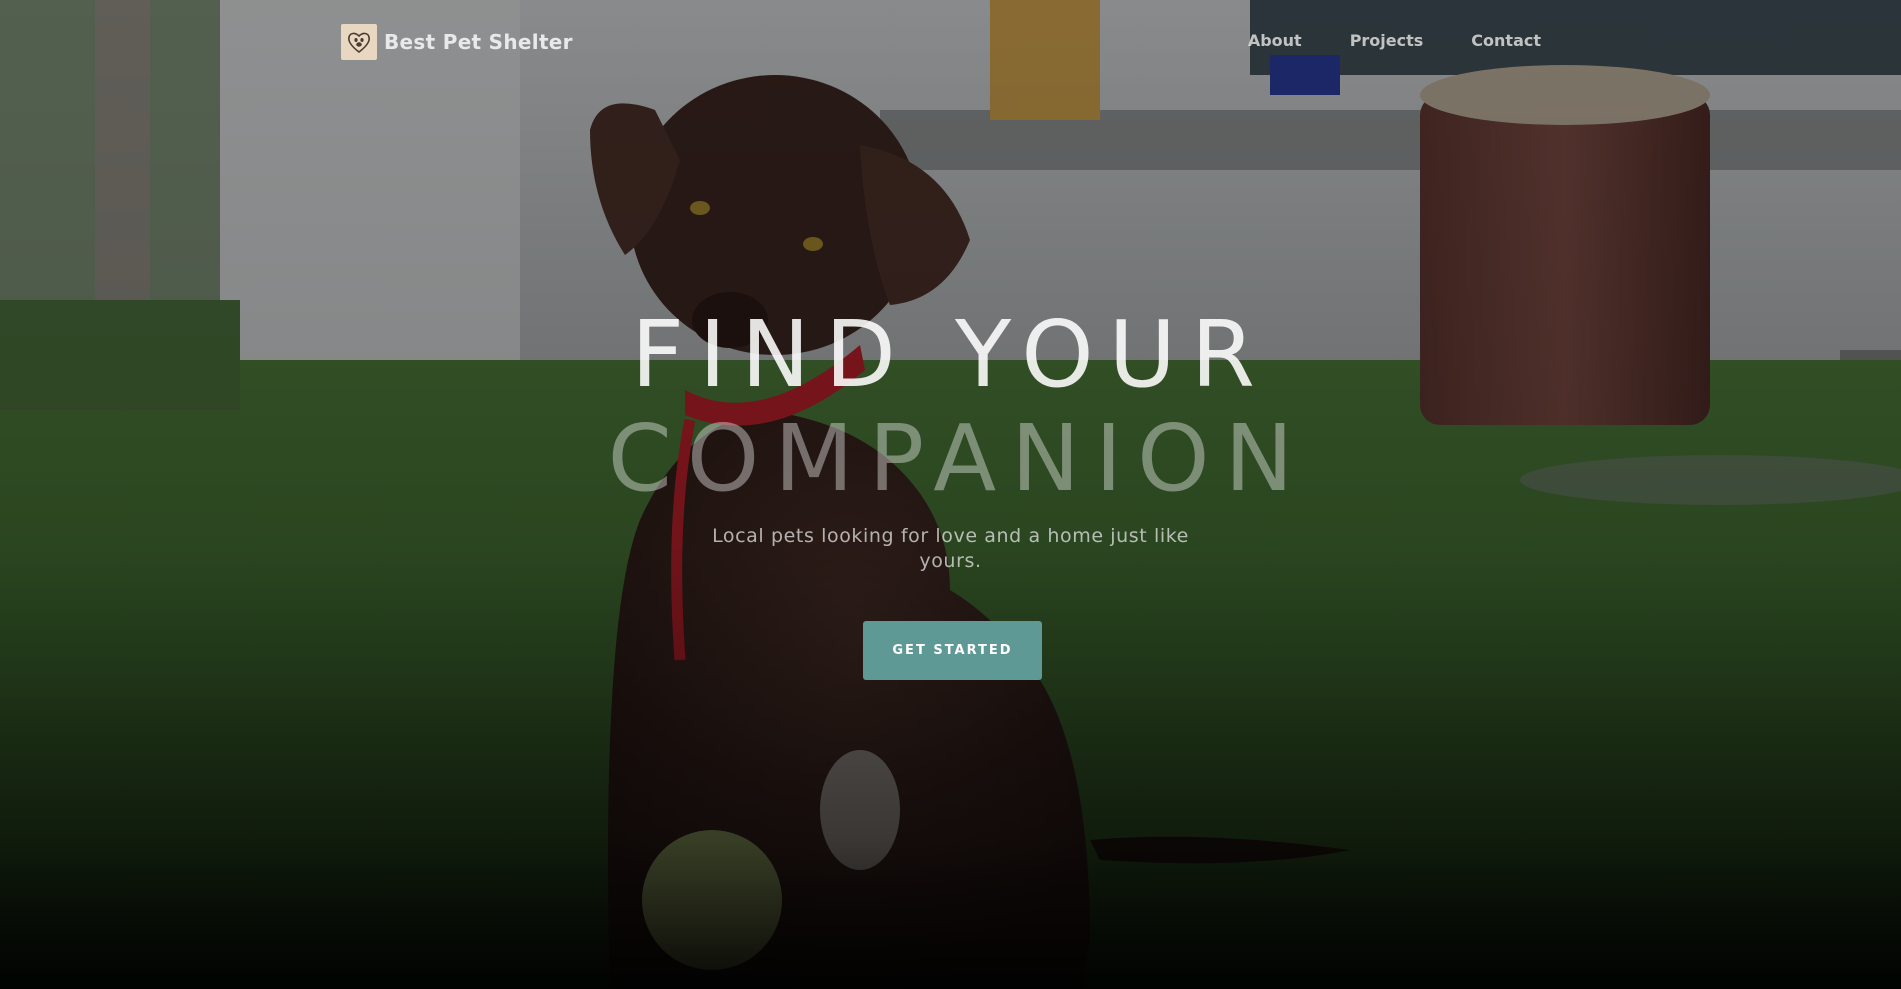  I want to click on nav-link-about: About, so click(1275, 40).